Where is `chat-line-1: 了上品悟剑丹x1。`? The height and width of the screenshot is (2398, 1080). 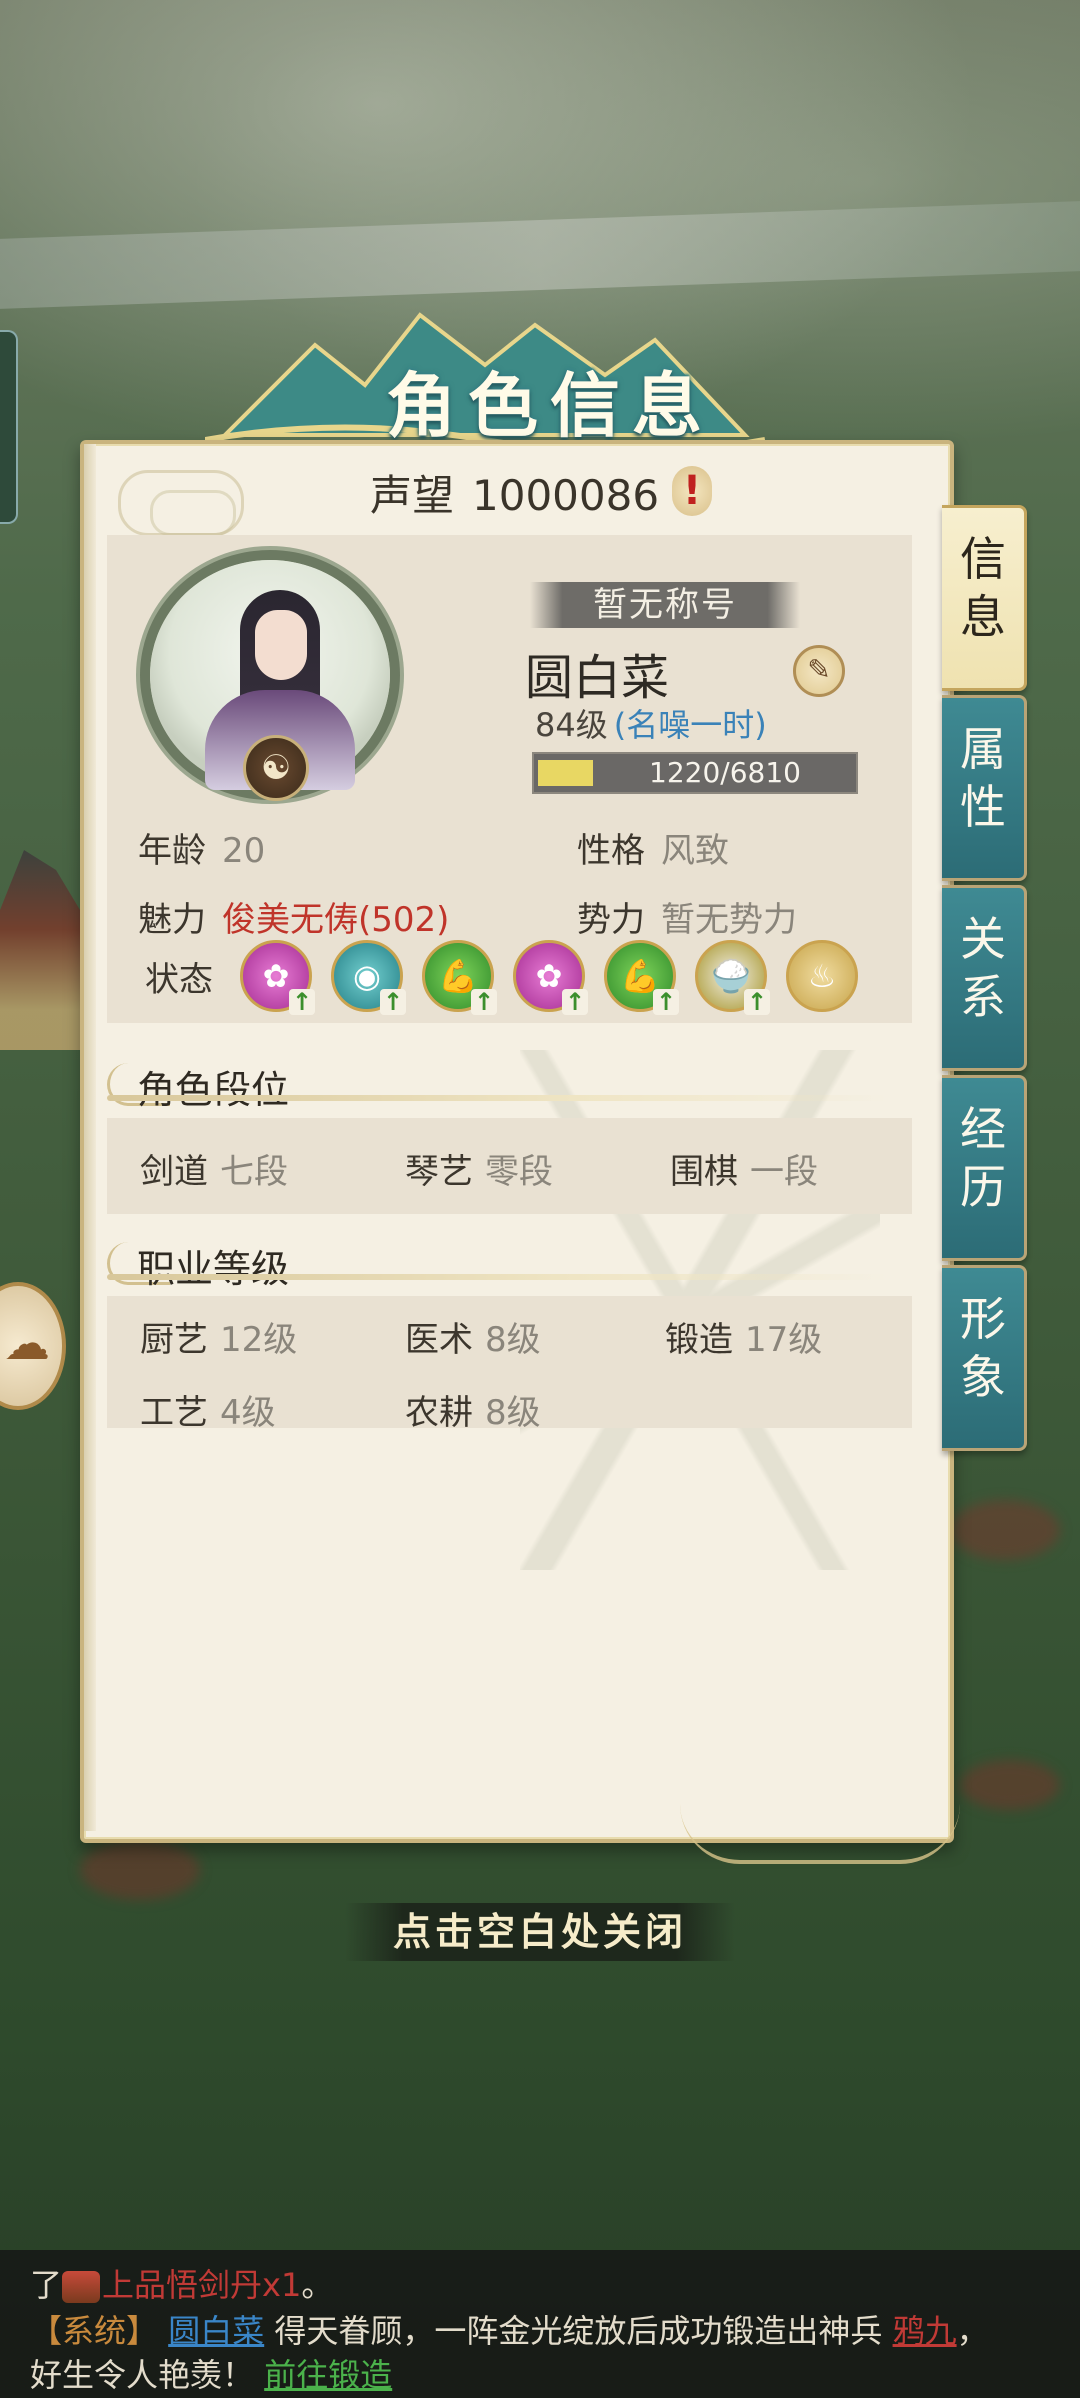 chat-line-1: 了上品悟剑丹x1。 is located at coordinates (182, 2285).